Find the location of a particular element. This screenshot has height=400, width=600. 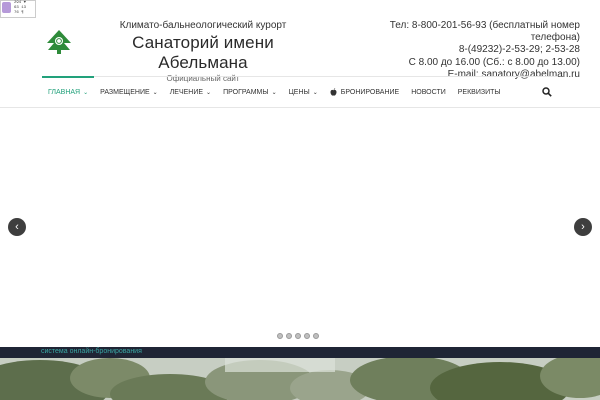

nav-item-label: НОВОСТИ is located at coordinates (428, 92).